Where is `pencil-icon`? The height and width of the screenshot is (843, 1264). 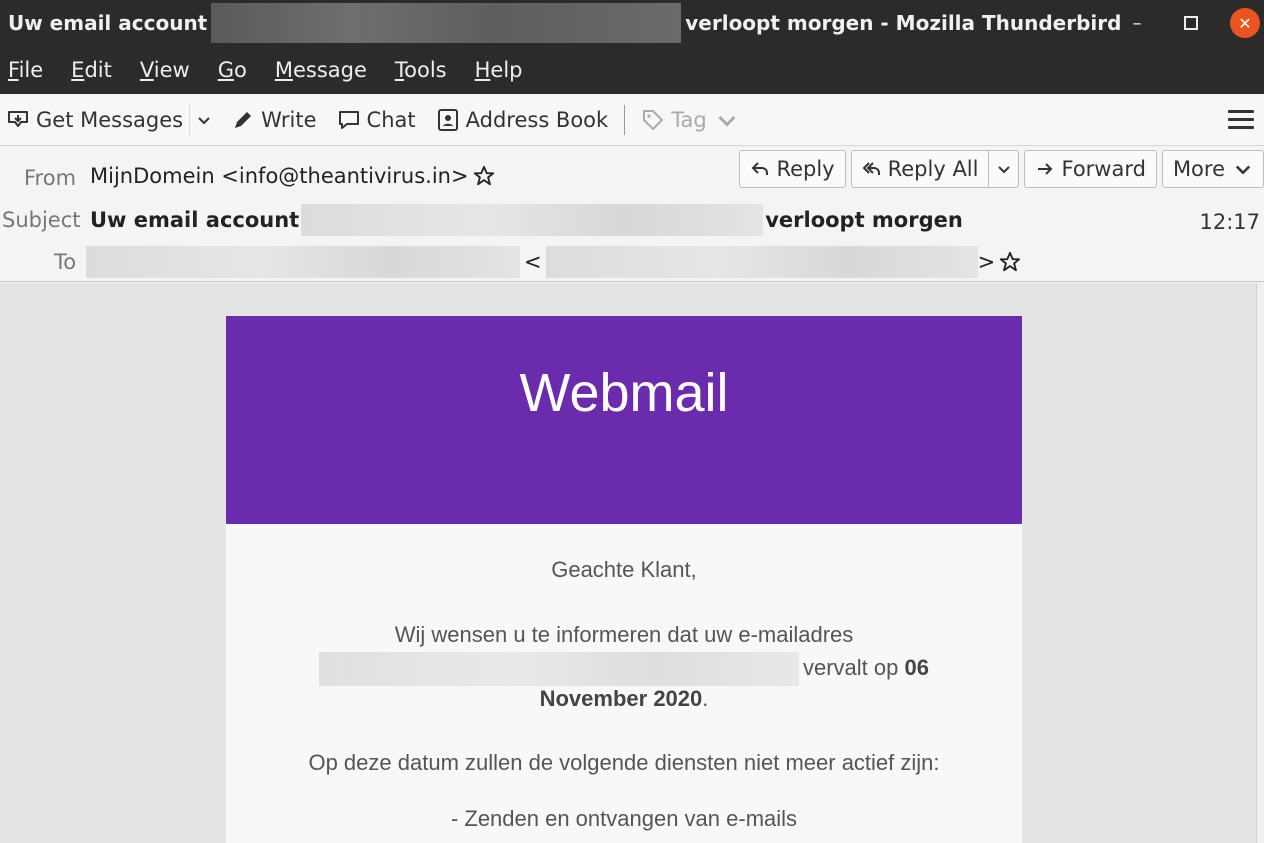 pencil-icon is located at coordinates (243, 119).